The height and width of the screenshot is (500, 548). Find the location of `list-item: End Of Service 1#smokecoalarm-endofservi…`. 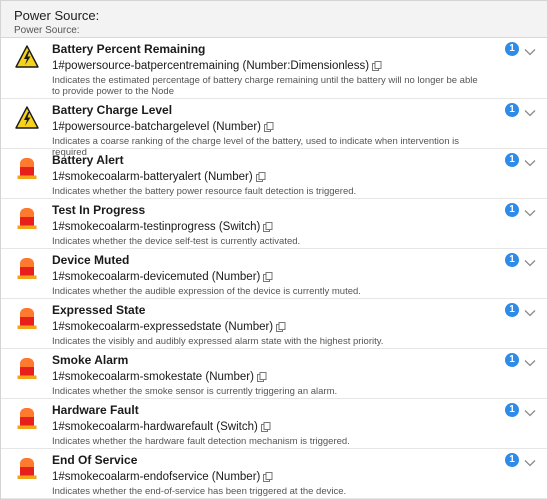

list-item: End Of Service 1#smokecoalarm-endofservi… is located at coordinates (274, 474).